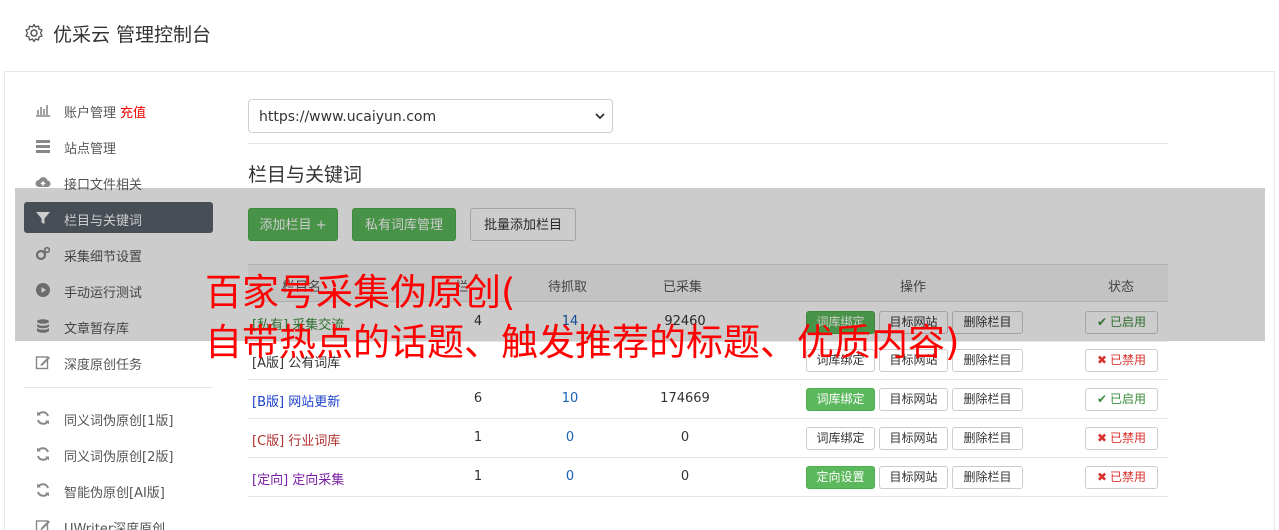 Image resolution: width=1279 pixels, height=530 pixels. Describe the element at coordinates (318, 480) in the screenshot. I see `column-name: 定向采集` at that location.